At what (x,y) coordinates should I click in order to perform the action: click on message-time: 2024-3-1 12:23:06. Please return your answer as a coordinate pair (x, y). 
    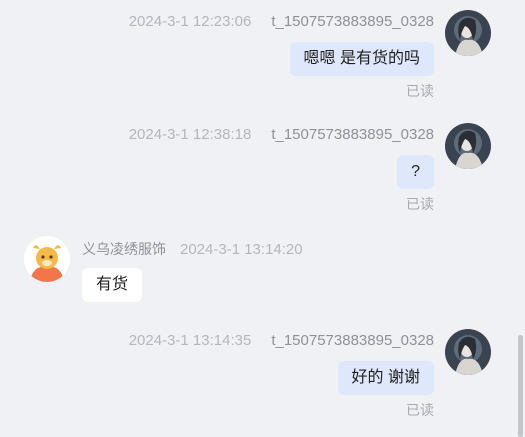
    Looking at the image, I should click on (190, 21).